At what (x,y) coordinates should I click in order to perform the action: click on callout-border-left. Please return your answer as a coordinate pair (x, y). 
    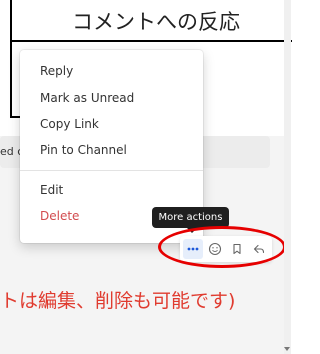
    Looking at the image, I should click on (11, 79).